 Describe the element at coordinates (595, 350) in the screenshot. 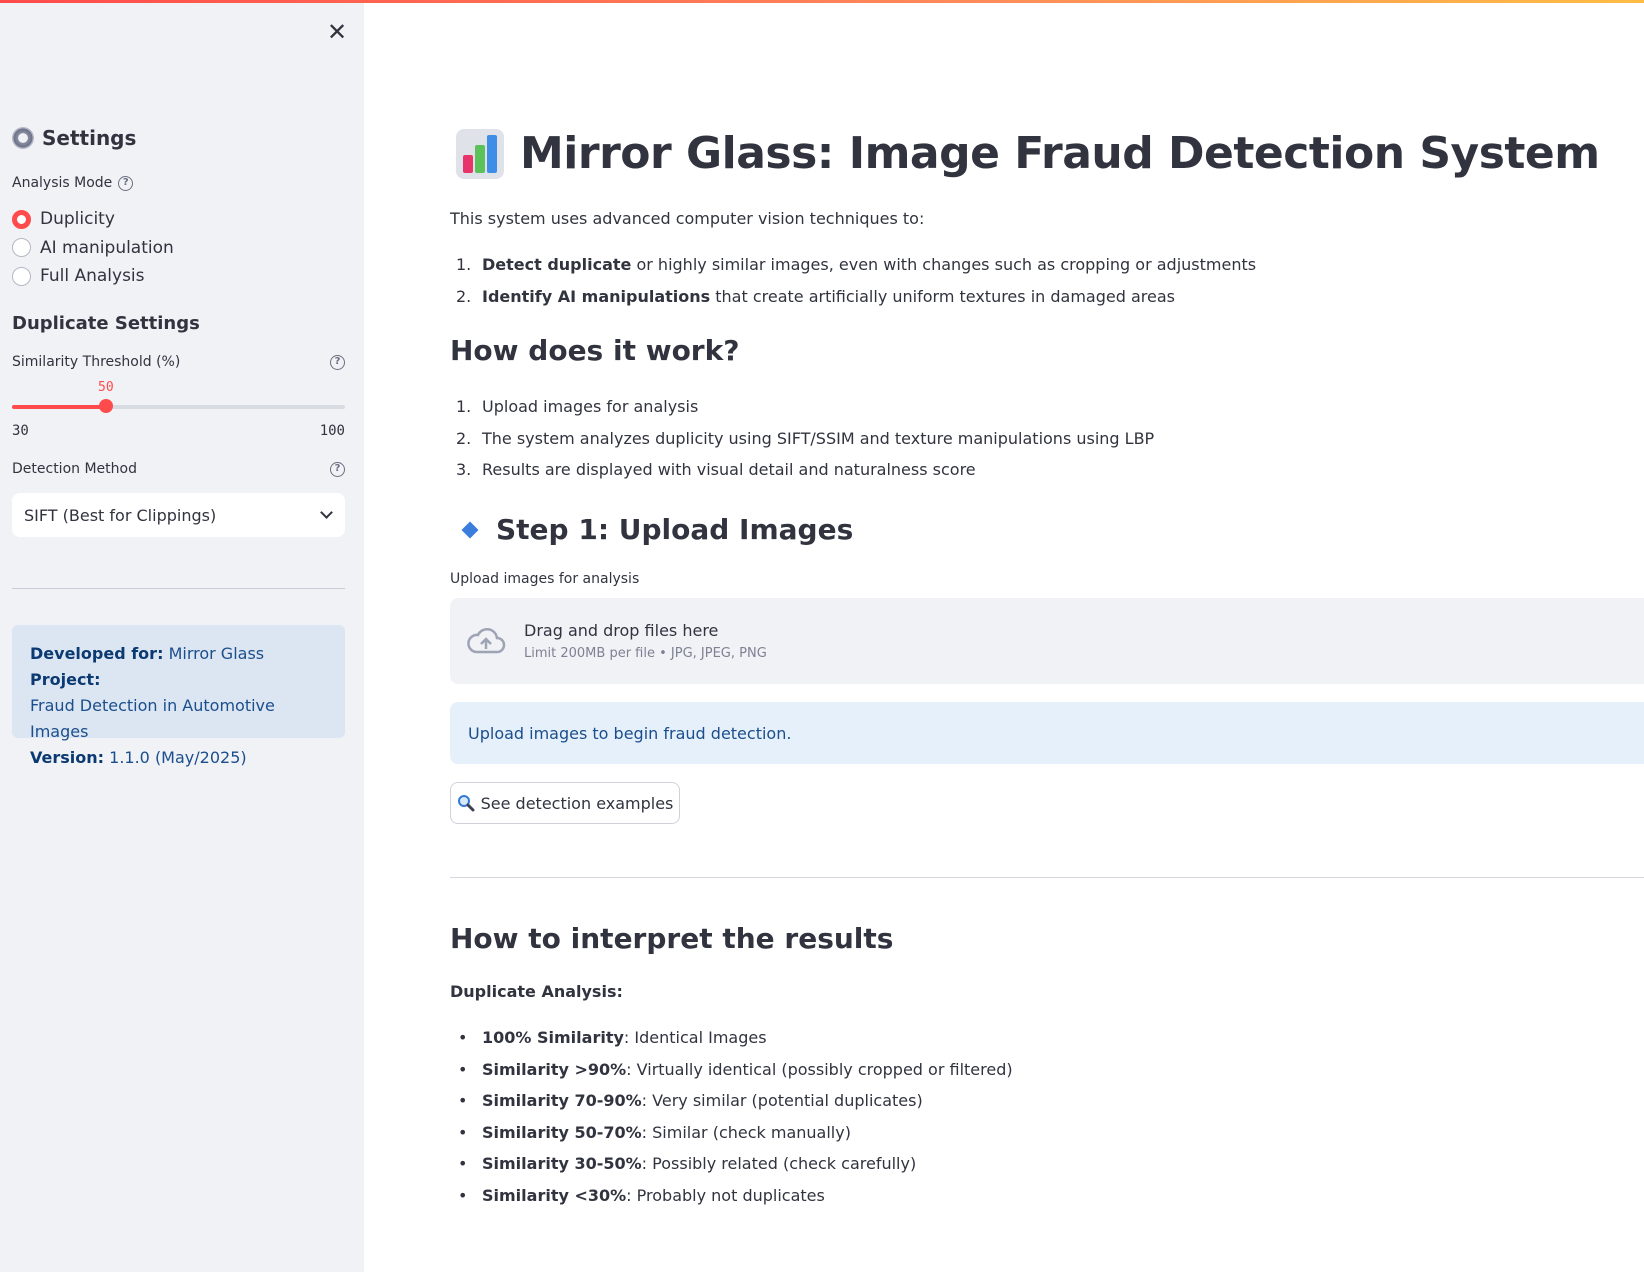

I see `how-it-works-heading: How does it work?` at that location.